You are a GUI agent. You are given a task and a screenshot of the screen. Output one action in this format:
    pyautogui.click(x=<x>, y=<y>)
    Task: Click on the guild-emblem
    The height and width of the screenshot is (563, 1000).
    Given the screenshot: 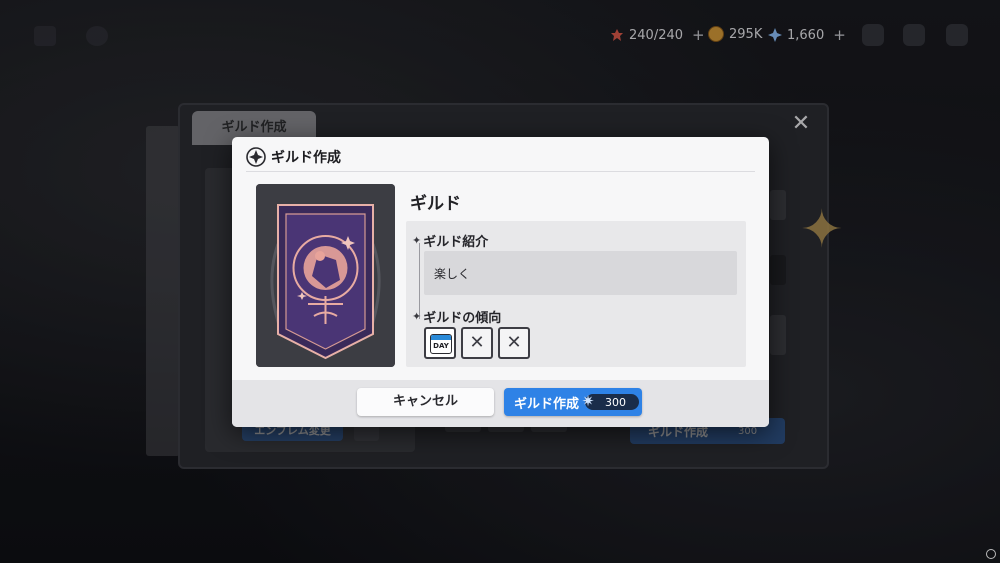 What is the action you would take?
    pyautogui.click(x=325, y=275)
    